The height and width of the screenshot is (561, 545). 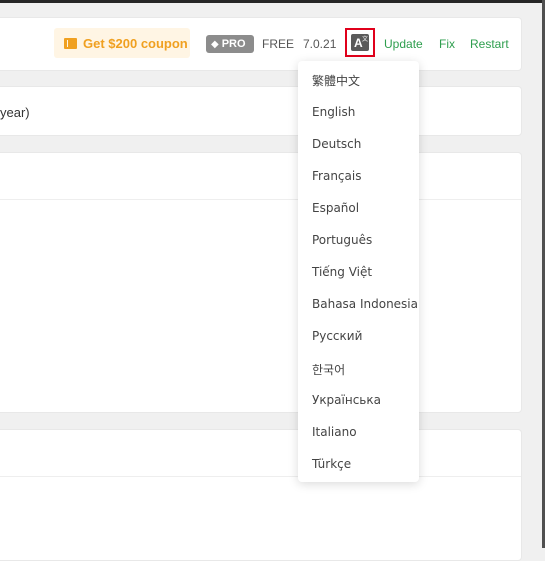 What do you see at coordinates (278, 44) in the screenshot?
I see `plan-label: FREE` at bounding box center [278, 44].